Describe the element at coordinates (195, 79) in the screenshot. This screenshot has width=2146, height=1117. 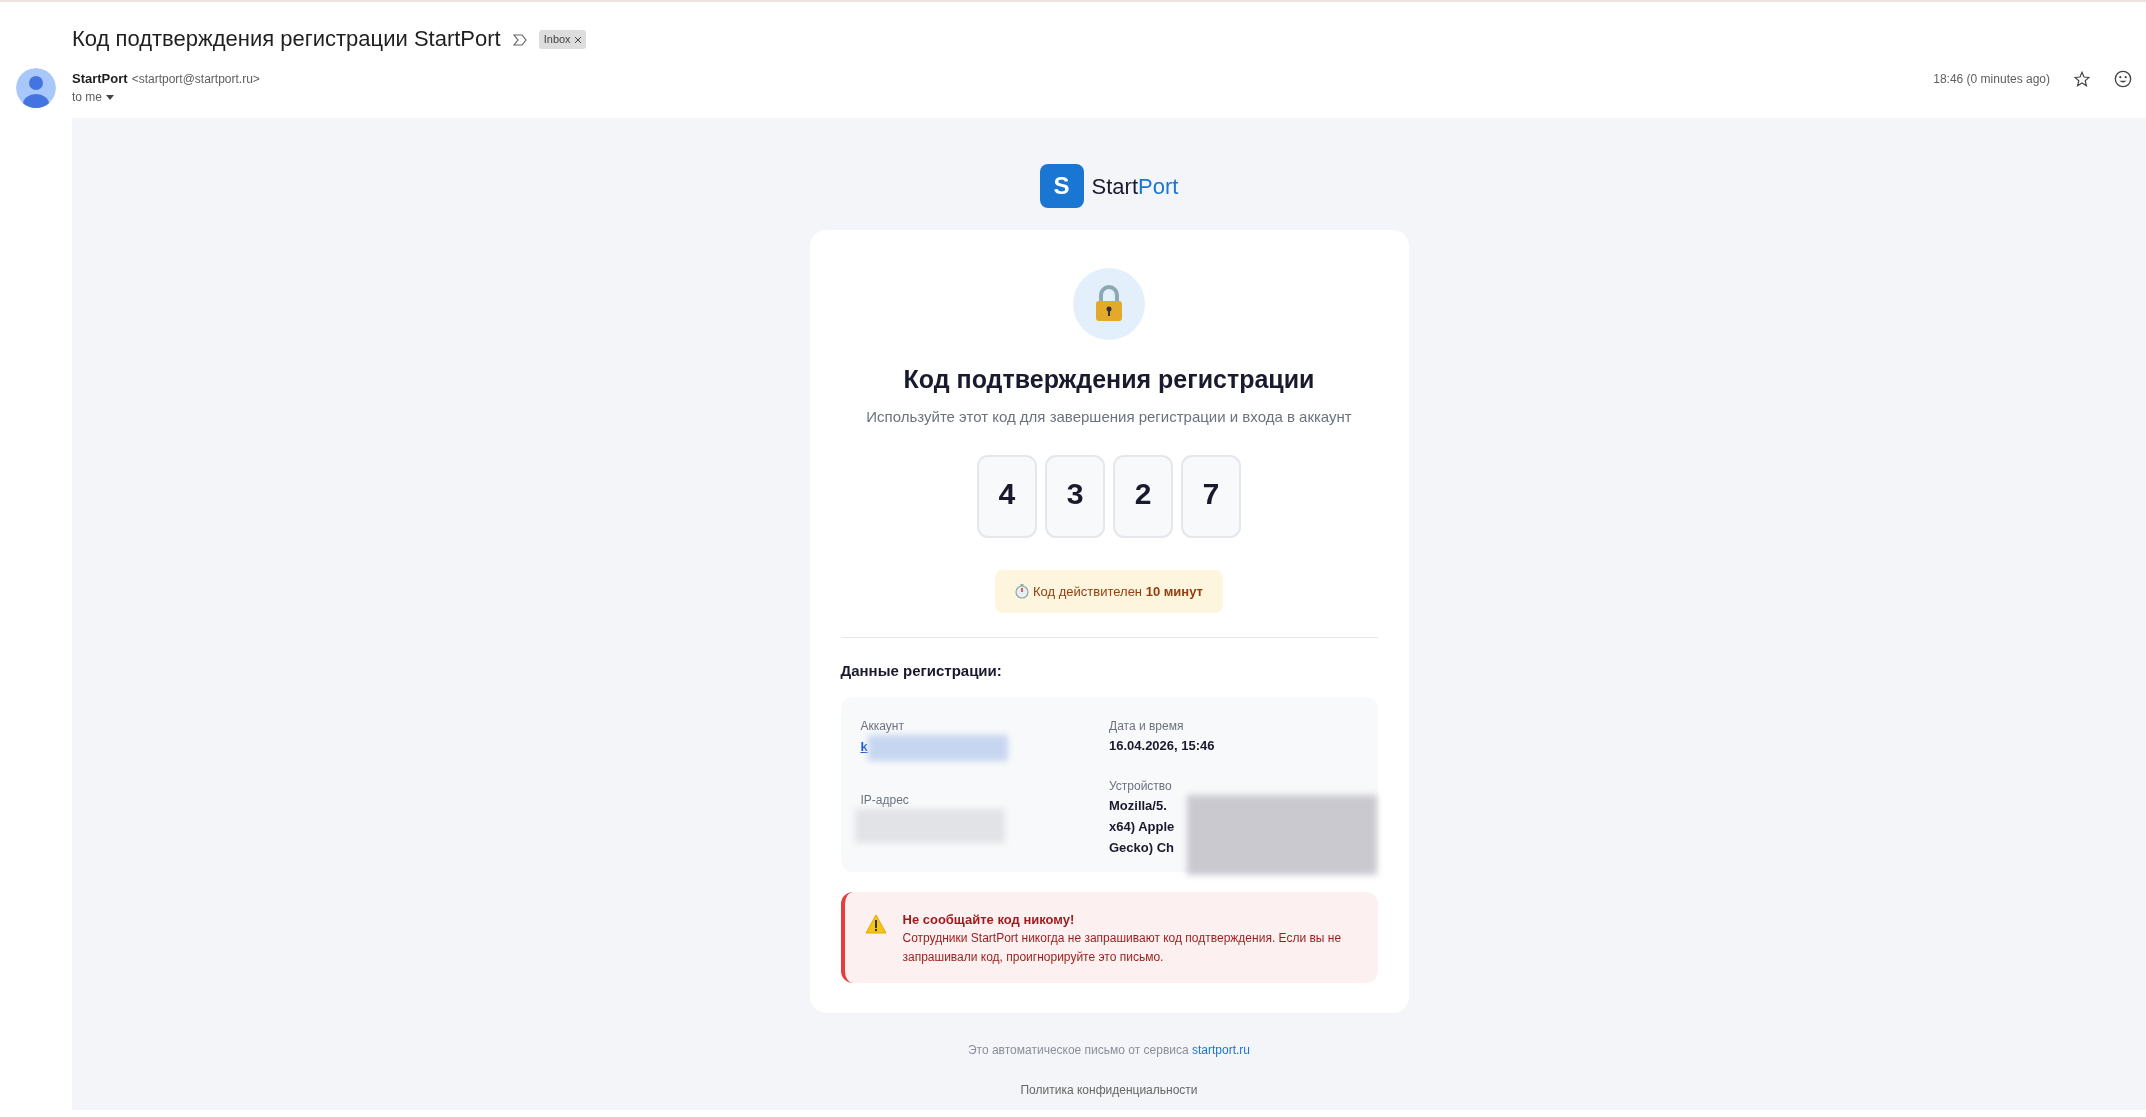
I see `sender-email: <startport@startport.ru>` at that location.